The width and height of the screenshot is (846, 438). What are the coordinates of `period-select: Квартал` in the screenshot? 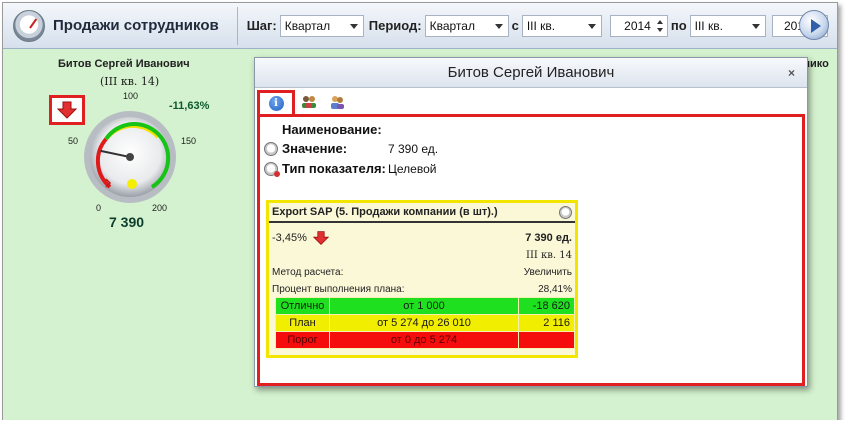 It's located at (466, 25).